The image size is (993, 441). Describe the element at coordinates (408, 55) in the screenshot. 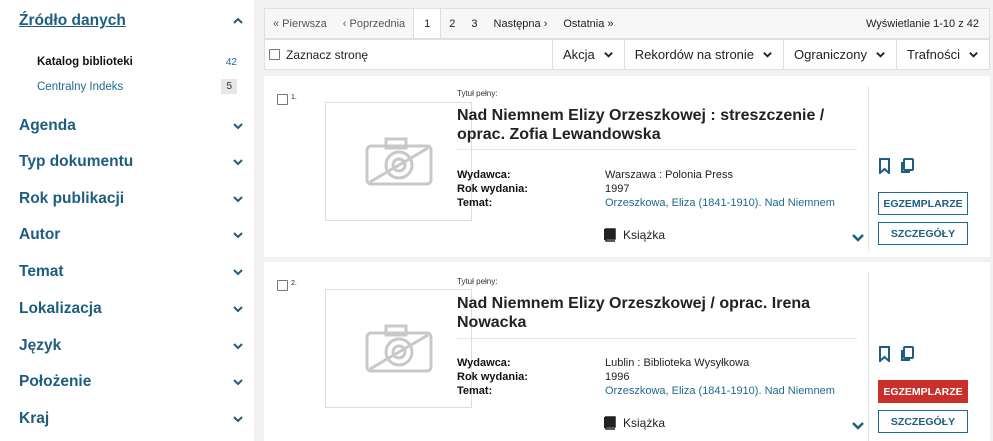

I see `select-page: Zaznacz stronę` at that location.